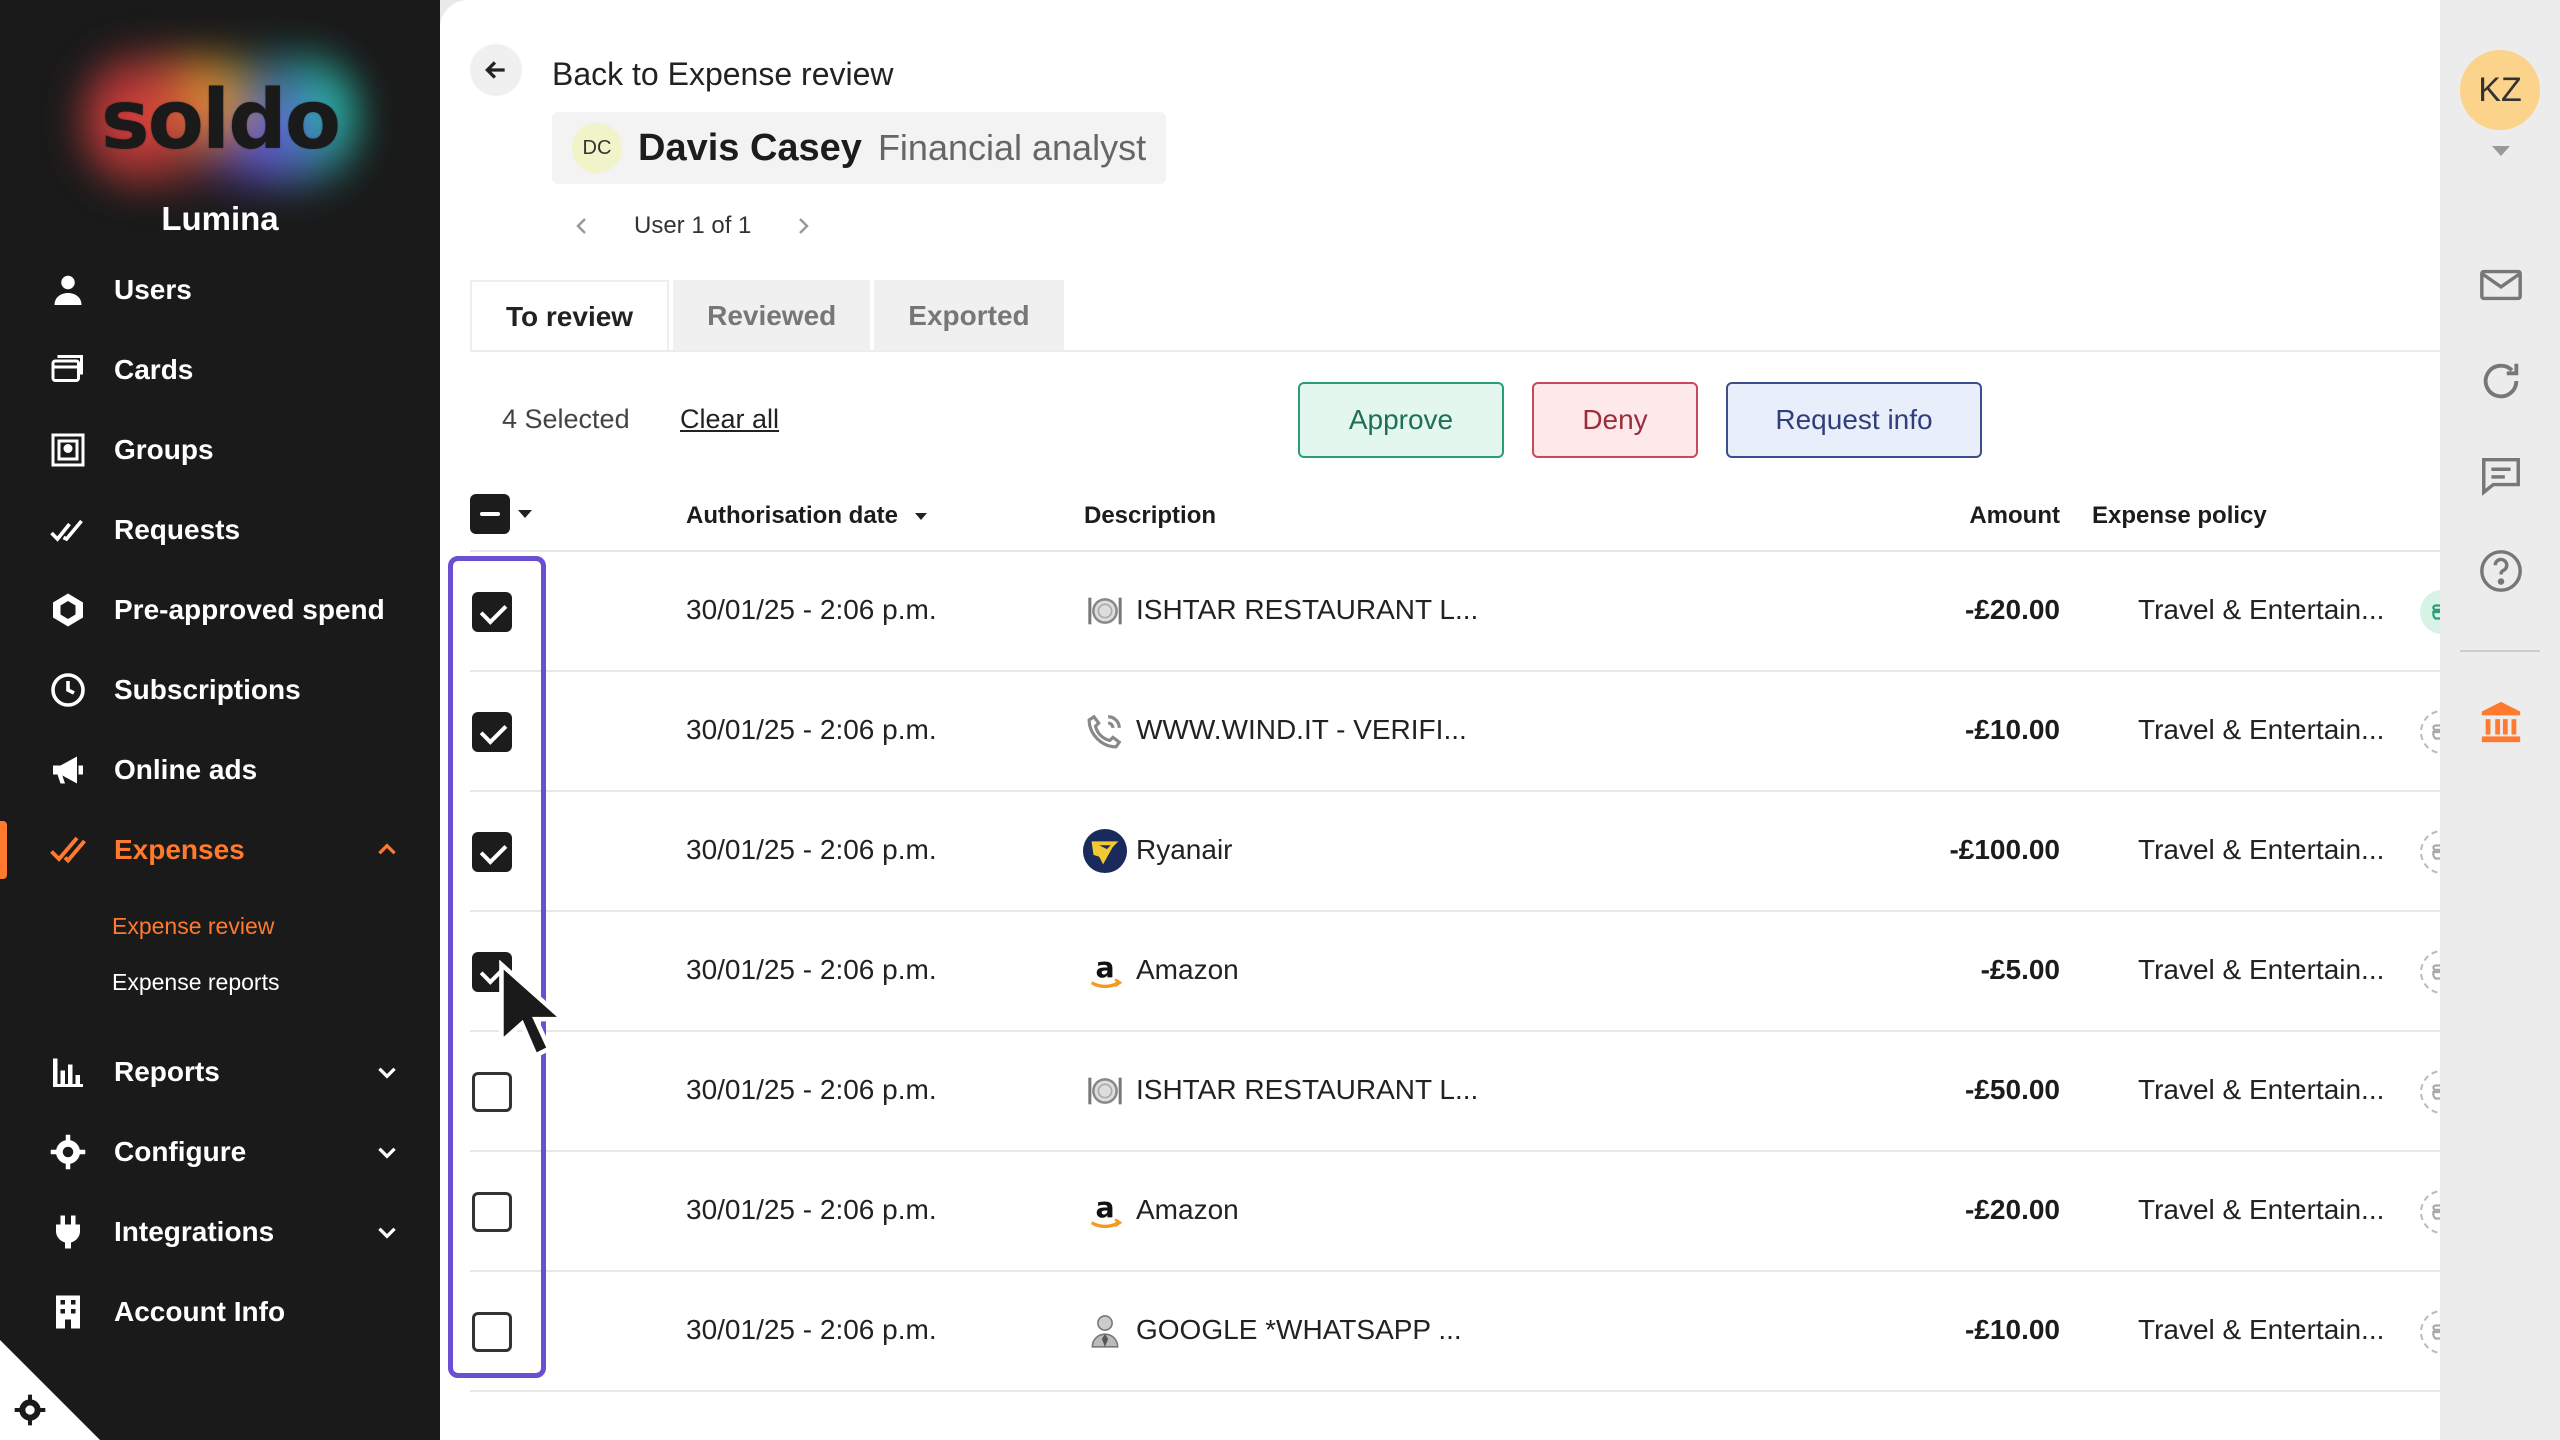 The image size is (2560, 1440). I want to click on sidebar-item-pre-approved-spend: Pre-approved spend, so click(220, 610).